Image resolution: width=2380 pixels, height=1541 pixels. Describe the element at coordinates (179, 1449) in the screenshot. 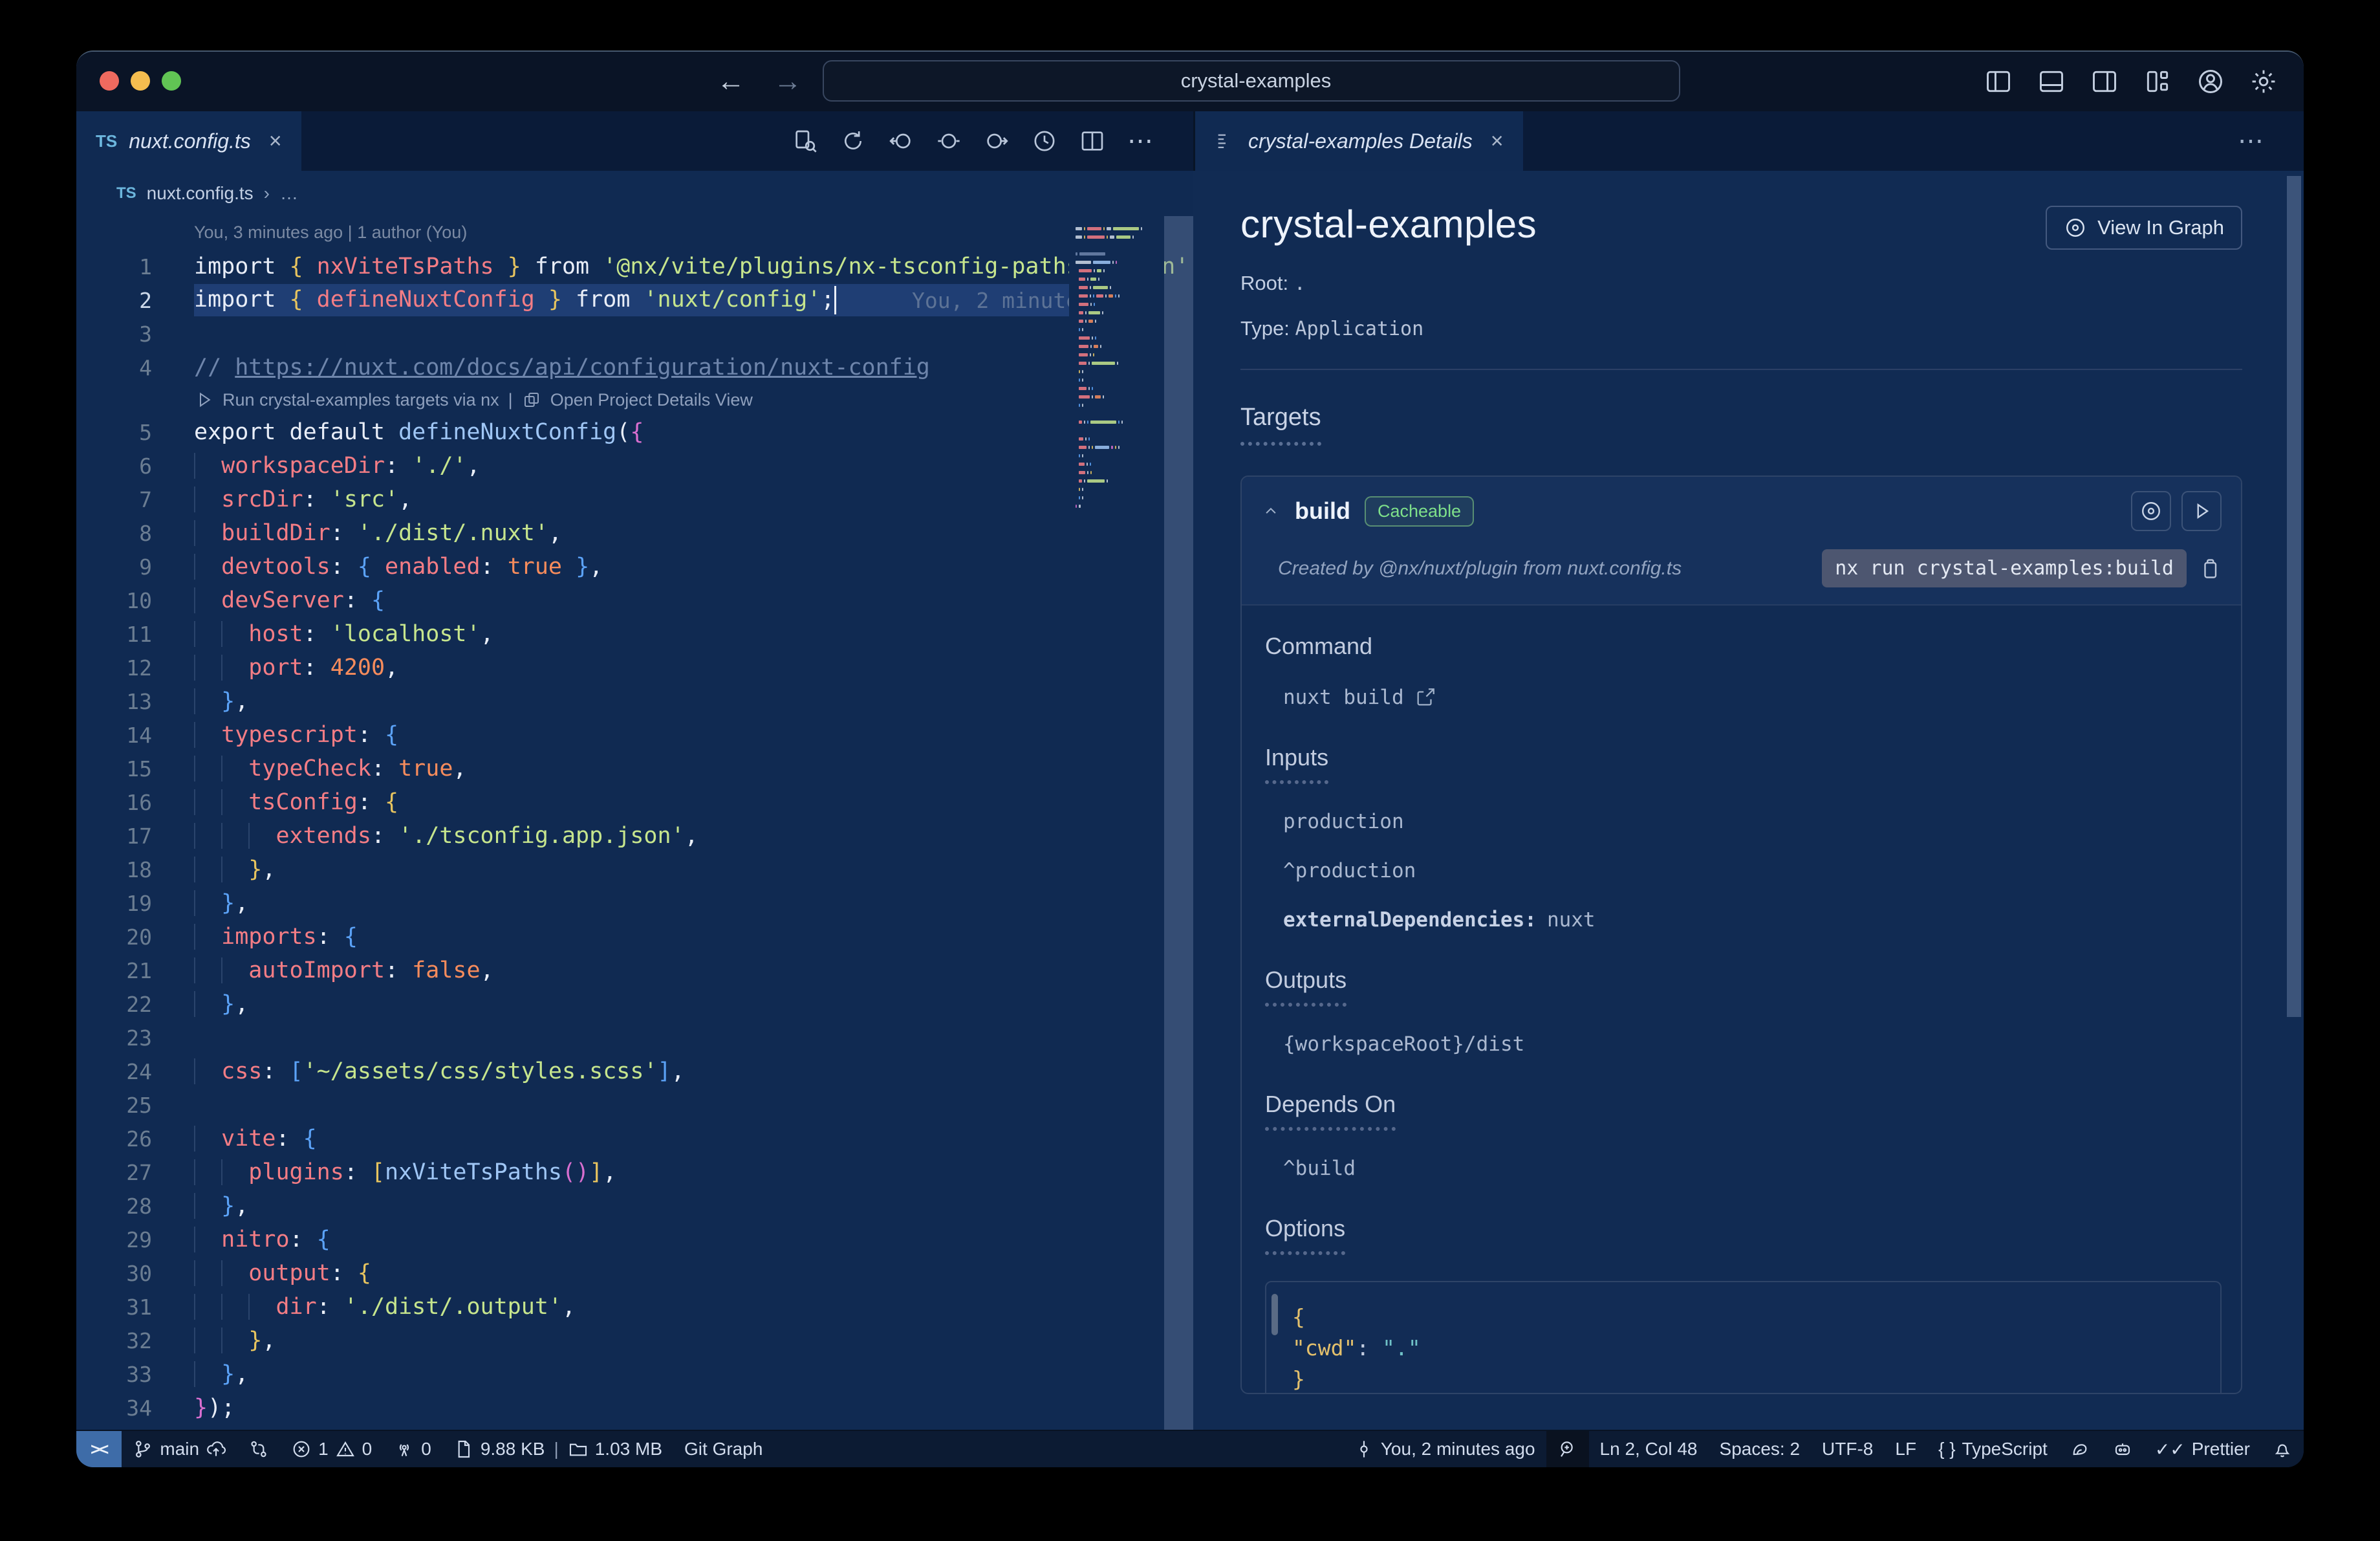

I see `git-branch: main` at that location.